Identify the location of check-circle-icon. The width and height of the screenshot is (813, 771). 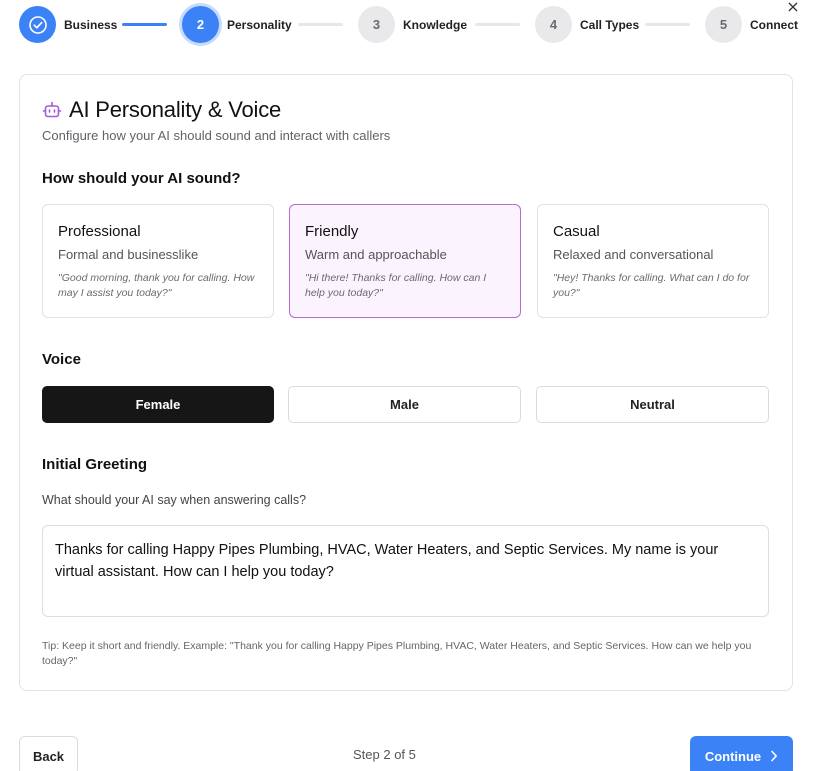
(37, 24).